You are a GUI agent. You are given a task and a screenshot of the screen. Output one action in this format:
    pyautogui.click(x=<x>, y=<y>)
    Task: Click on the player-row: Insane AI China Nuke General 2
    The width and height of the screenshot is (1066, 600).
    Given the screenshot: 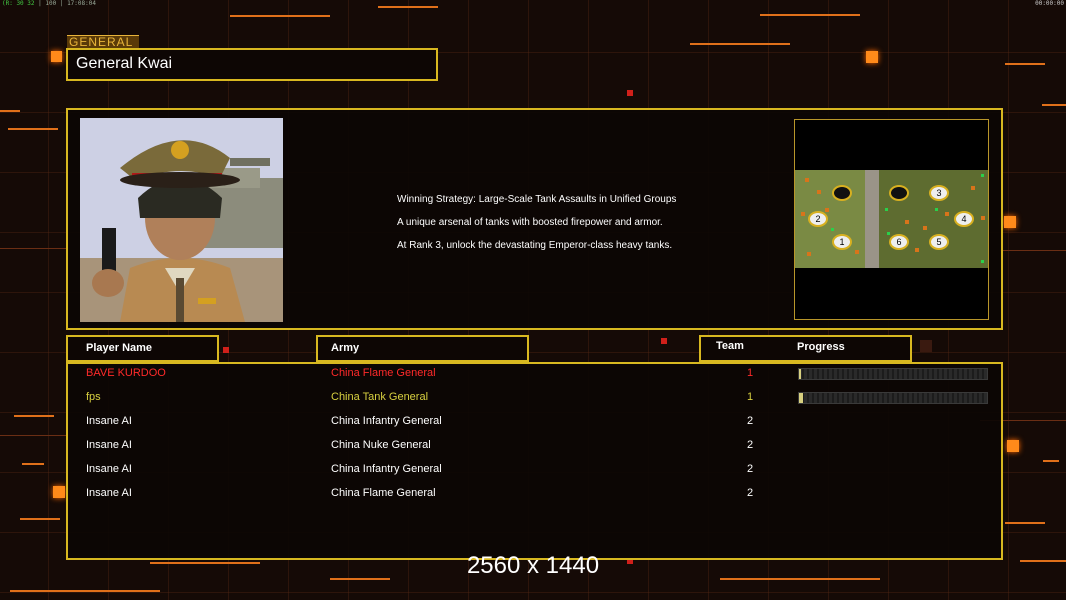 What is the action you would take?
    pyautogui.click(x=534, y=446)
    